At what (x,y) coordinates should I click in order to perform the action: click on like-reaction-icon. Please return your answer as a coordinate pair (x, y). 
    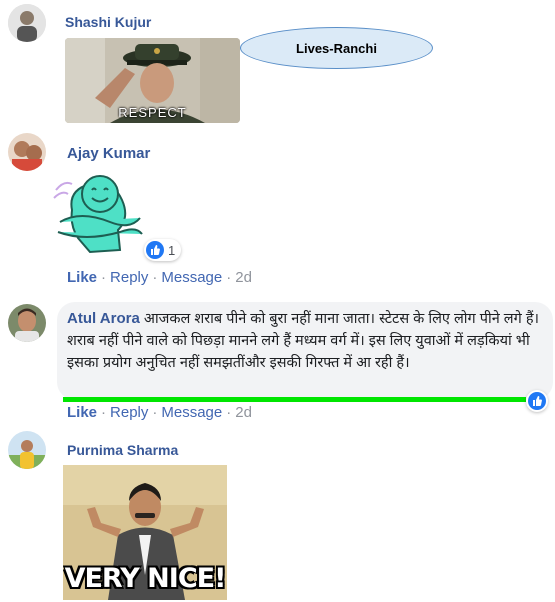
    Looking at the image, I should click on (537, 401).